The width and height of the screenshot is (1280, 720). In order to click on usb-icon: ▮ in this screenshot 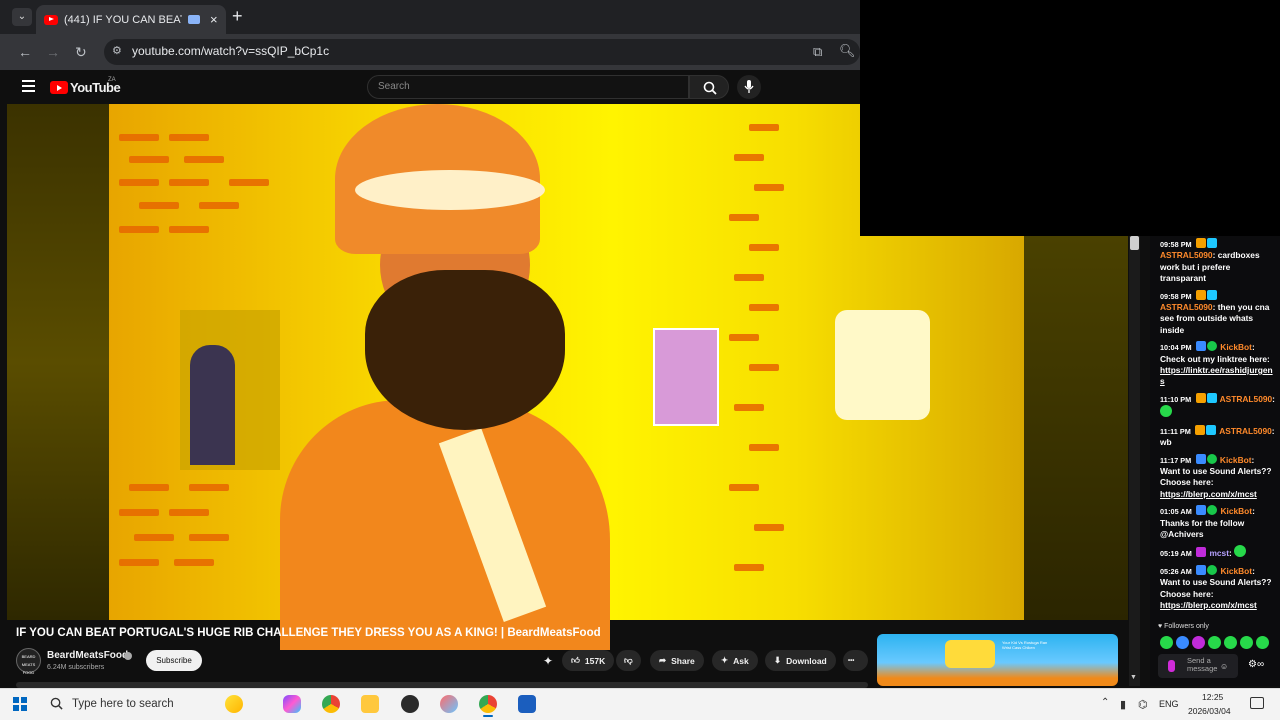, I will do `click(1123, 704)`.